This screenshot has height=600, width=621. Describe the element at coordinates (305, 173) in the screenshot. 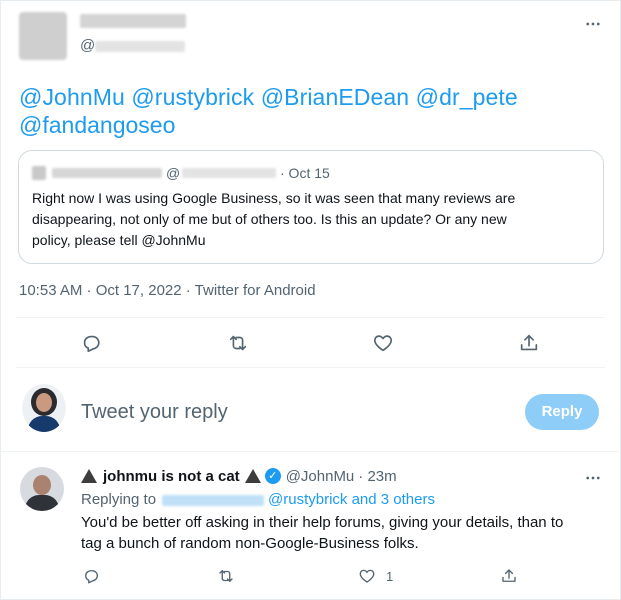

I see `quoted-date: · Oct 15` at that location.